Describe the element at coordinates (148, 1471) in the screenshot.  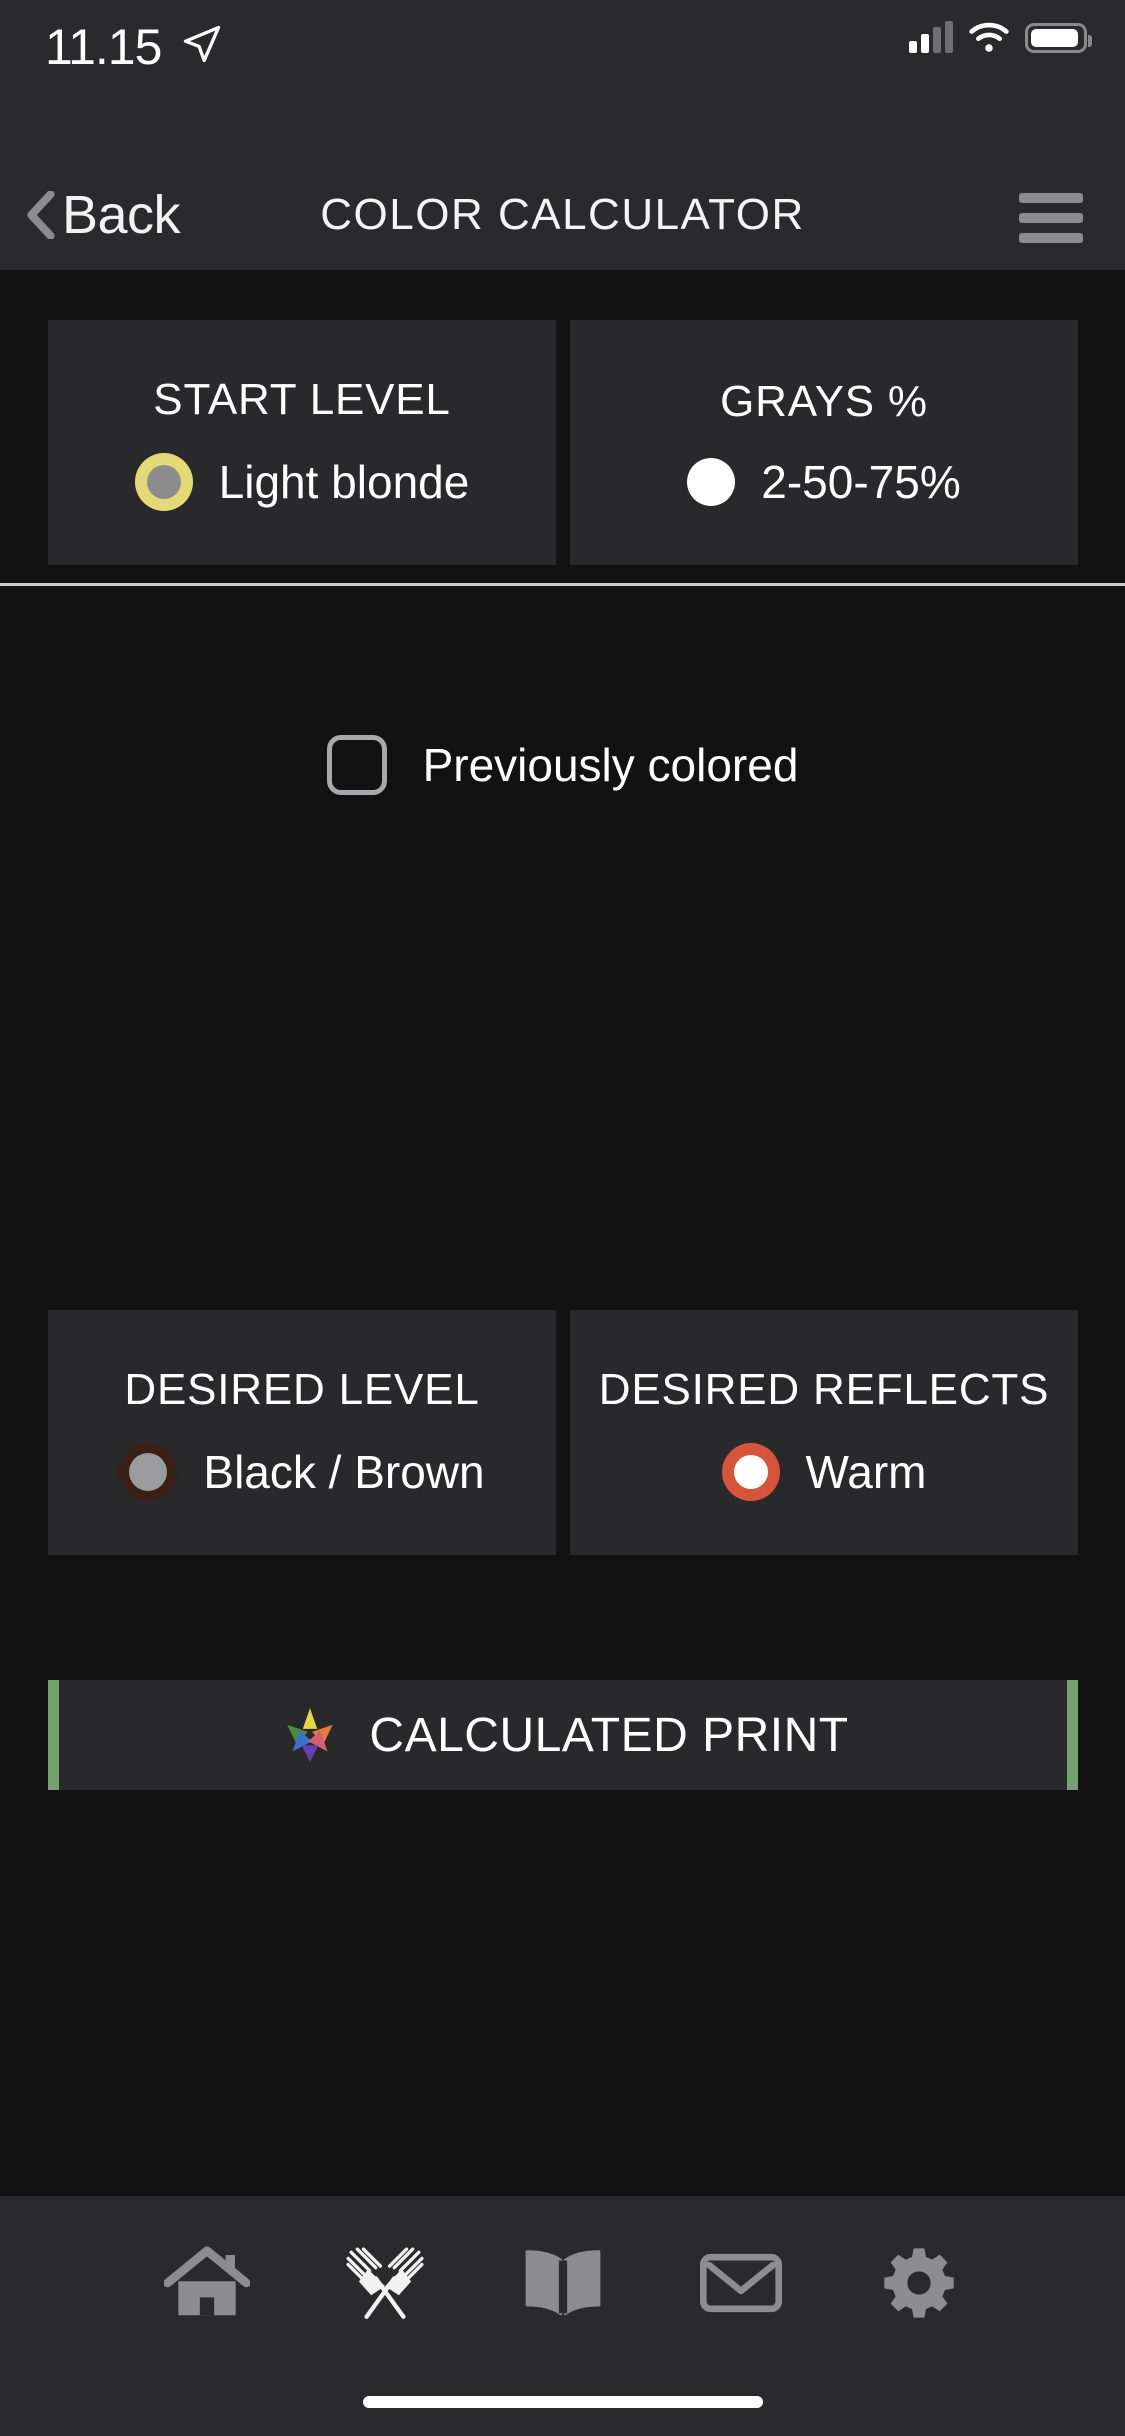
I see `desired-level-swatch-icon` at that location.